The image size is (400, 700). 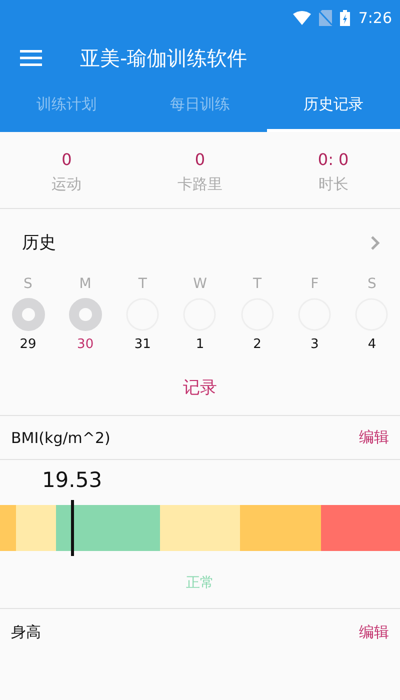 What do you see at coordinates (372, 344) in the screenshot?
I see `date-label: 4` at bounding box center [372, 344].